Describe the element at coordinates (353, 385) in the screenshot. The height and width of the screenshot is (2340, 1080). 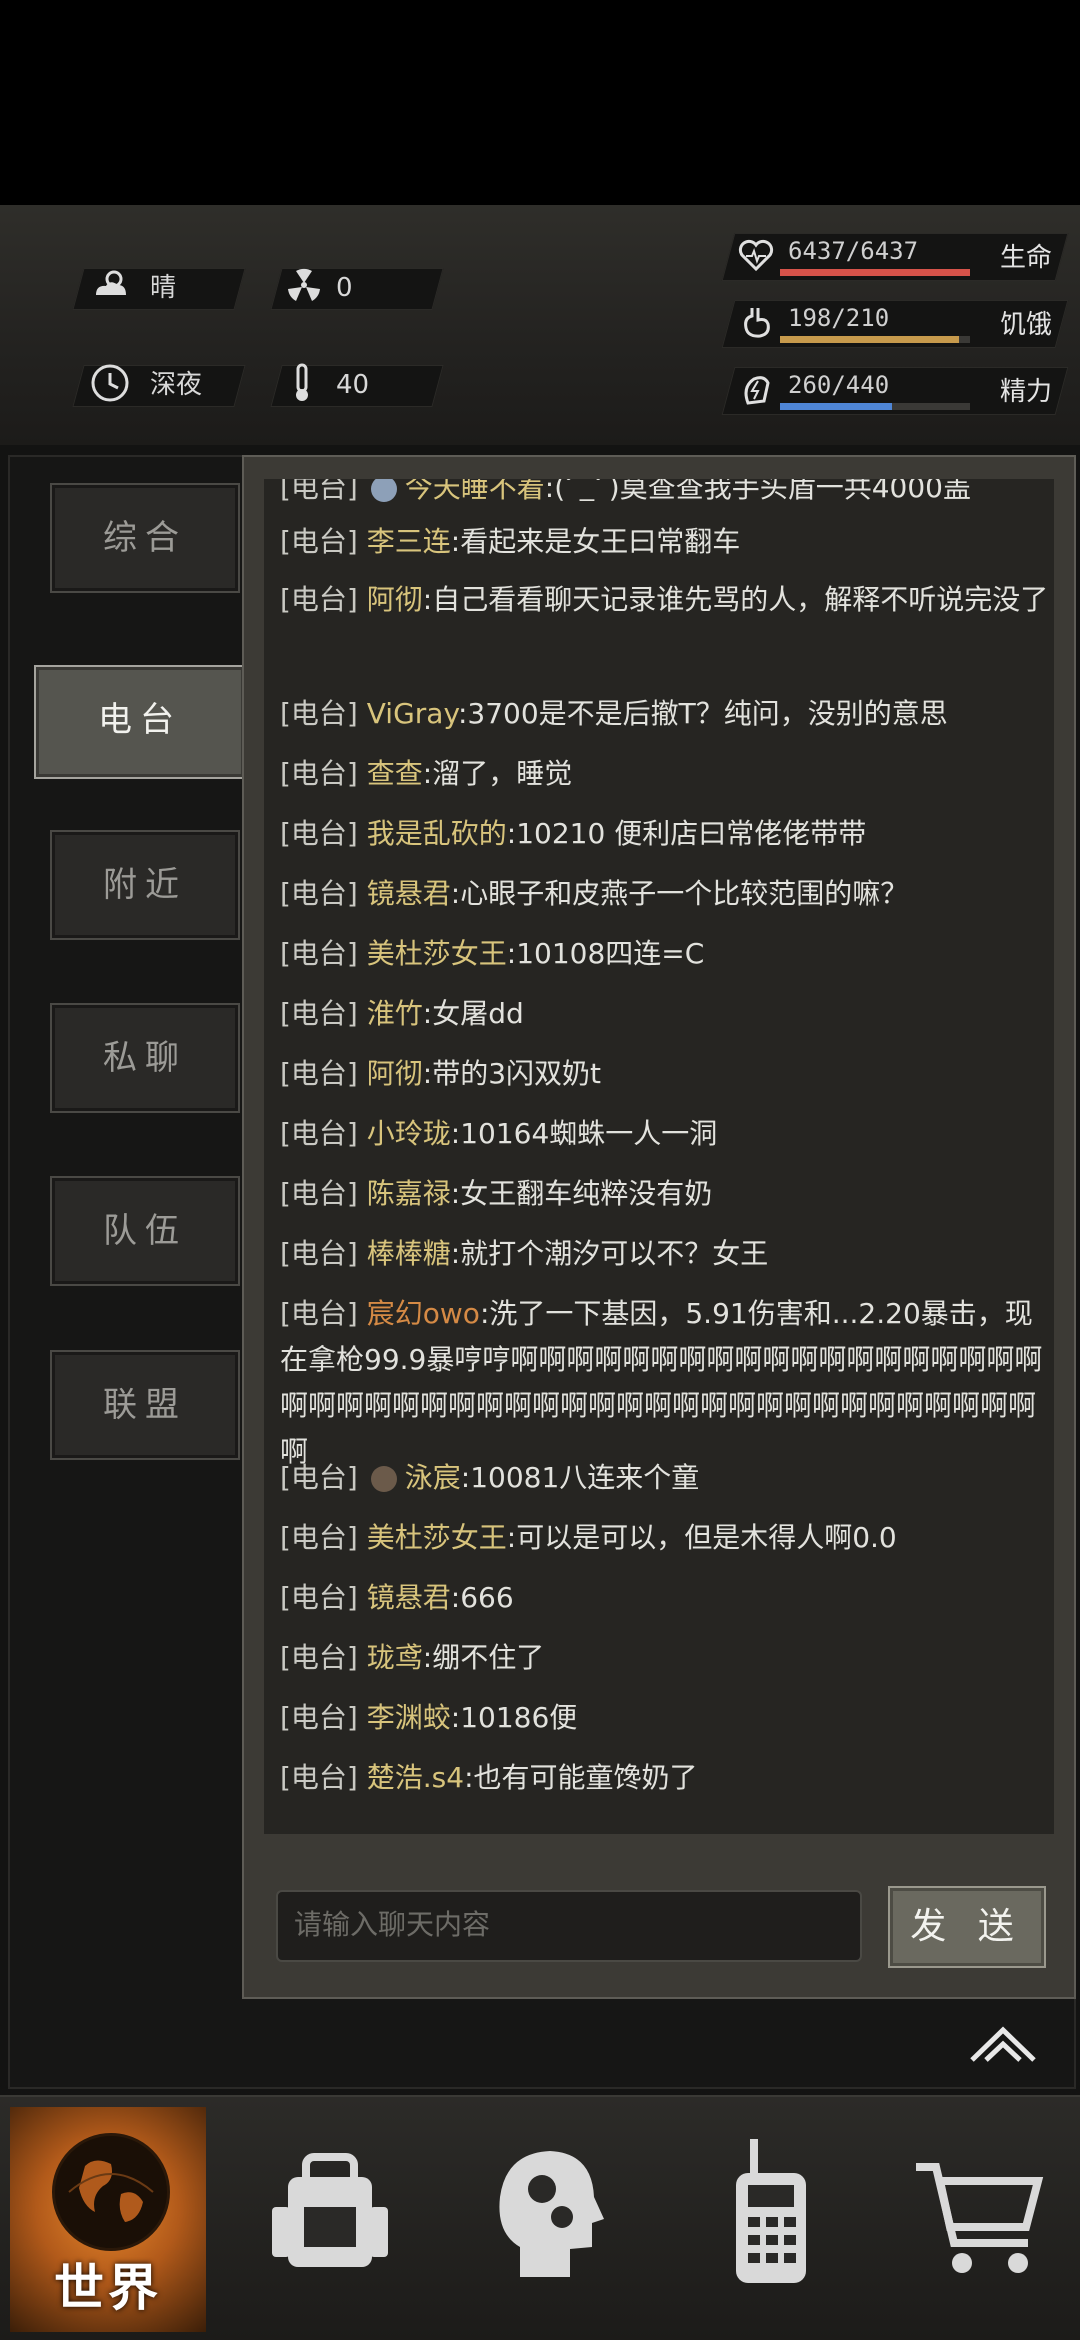
I see `temperature-value: 40` at that location.